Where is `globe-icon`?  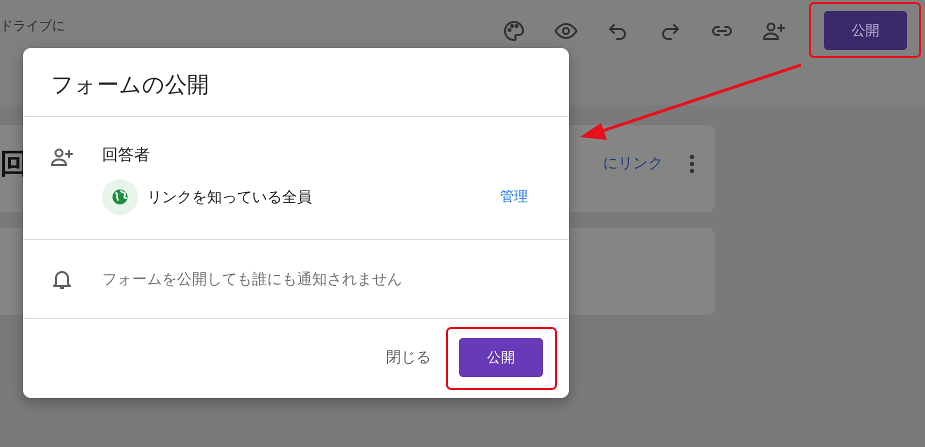 globe-icon is located at coordinates (120, 197).